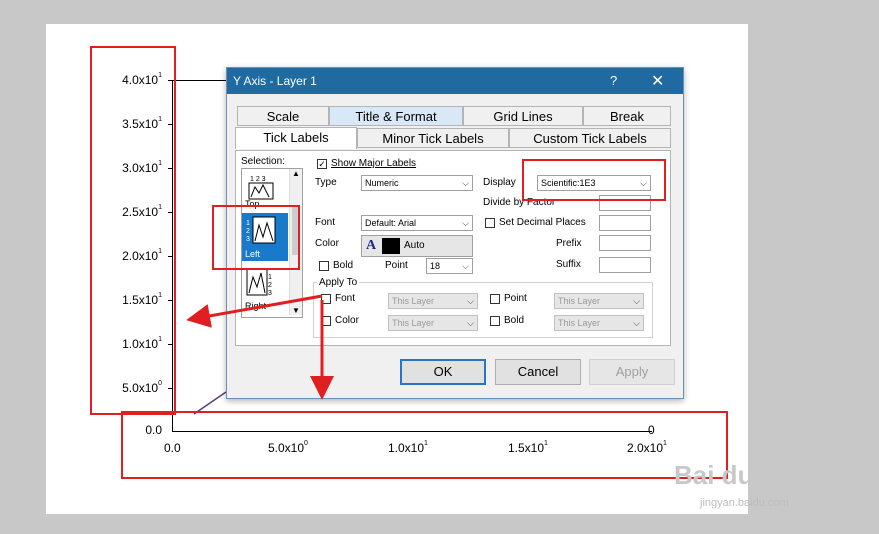 Image resolution: width=879 pixels, height=534 pixels. Describe the element at coordinates (260, 347) in the screenshot. I see `annotation-arrows` at that location.